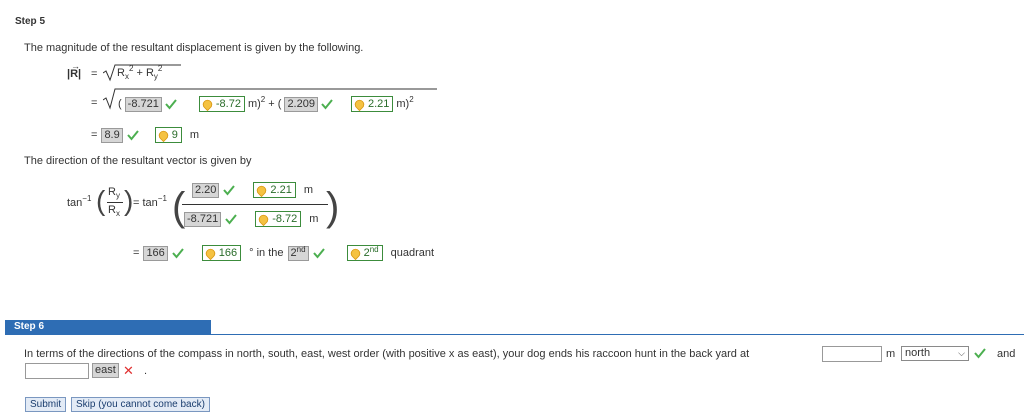 The height and width of the screenshot is (415, 1024). Describe the element at coordinates (140, 404) in the screenshot. I see `skip-button: Skip (you cannot come back)` at that location.